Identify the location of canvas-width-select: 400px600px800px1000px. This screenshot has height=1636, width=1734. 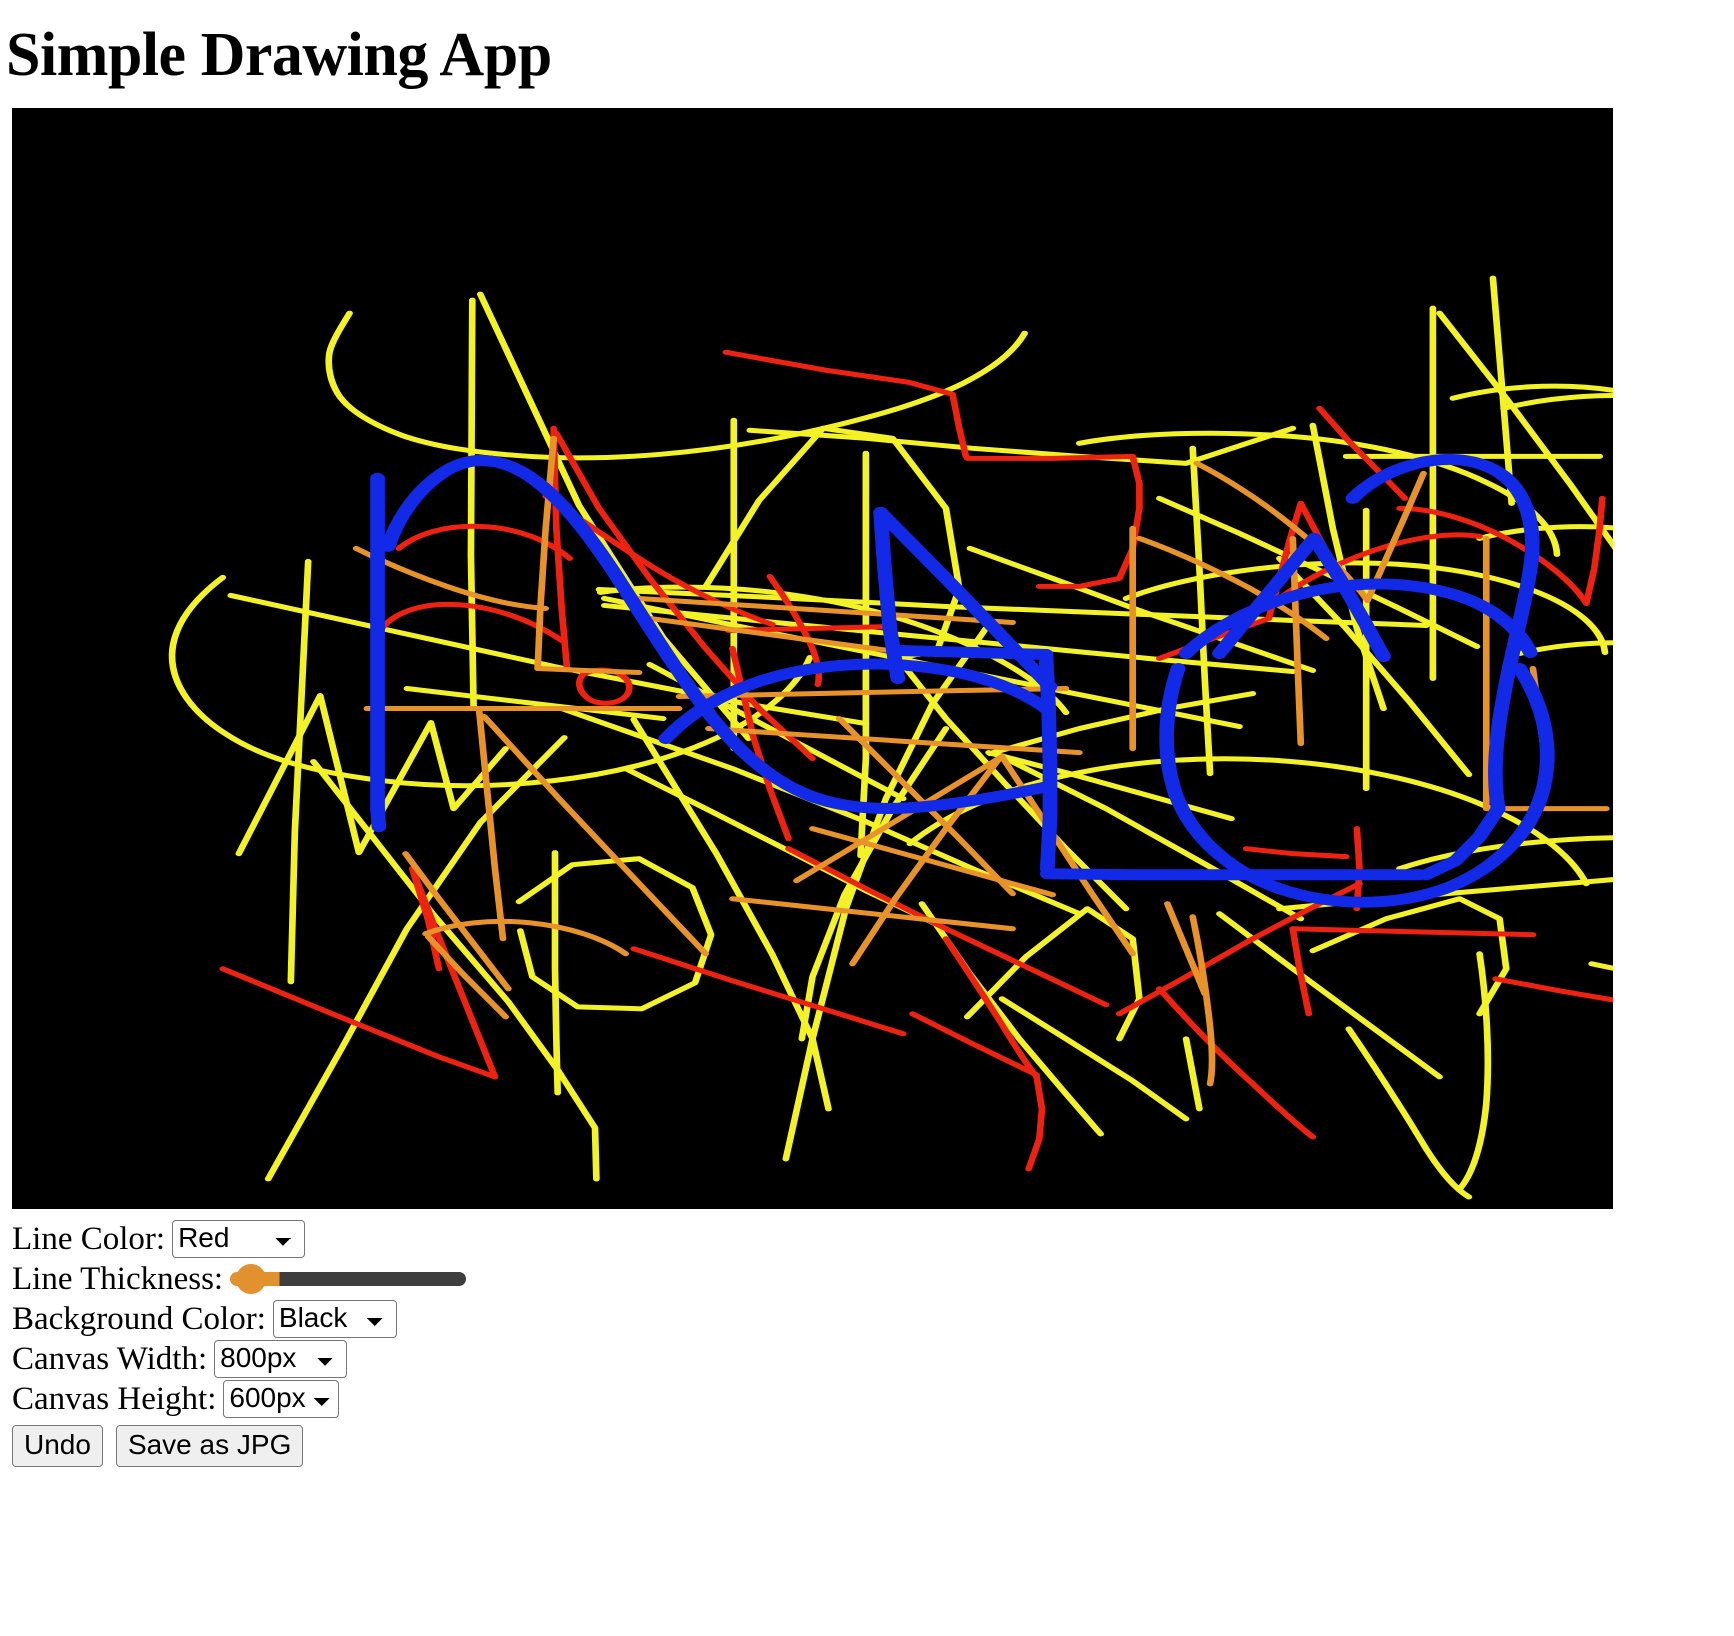
(281, 1359).